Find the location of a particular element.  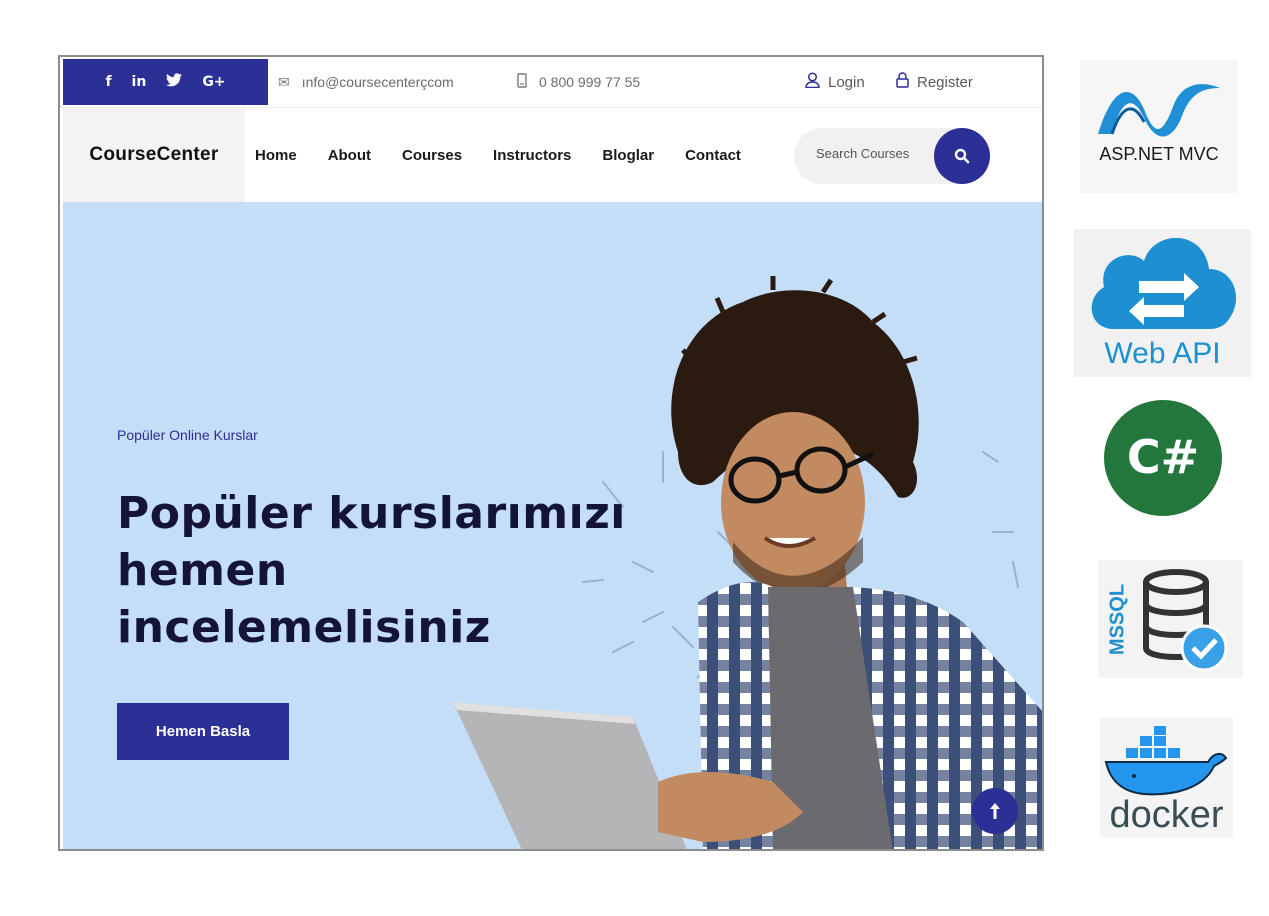

docker-label: docker is located at coordinates (1166, 815).